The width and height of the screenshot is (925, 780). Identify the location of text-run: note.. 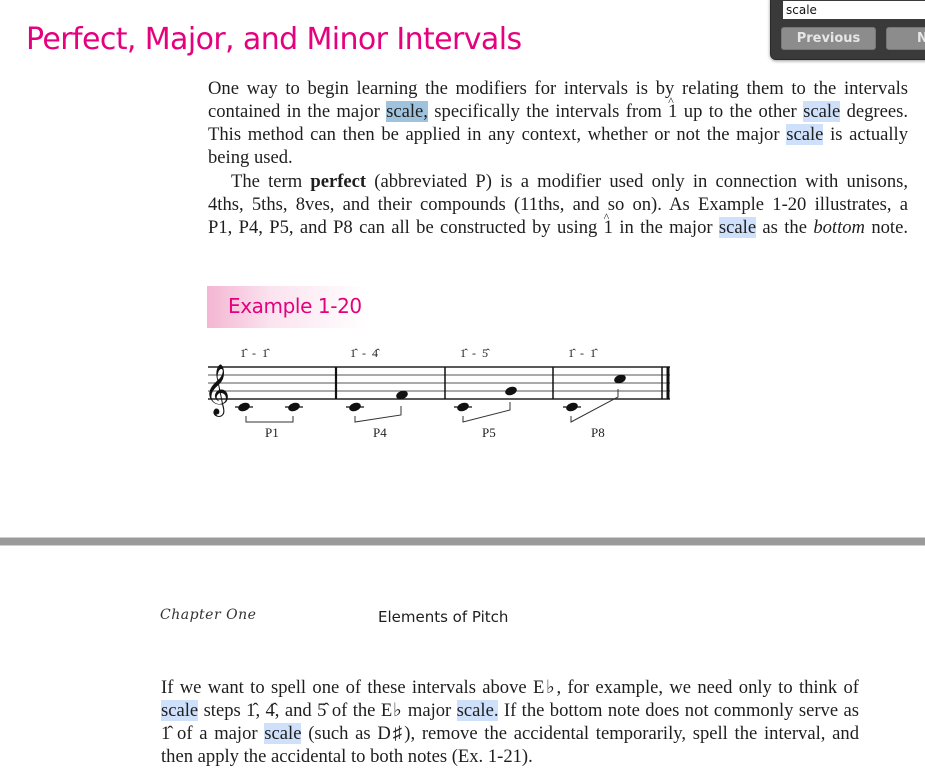
(886, 227).